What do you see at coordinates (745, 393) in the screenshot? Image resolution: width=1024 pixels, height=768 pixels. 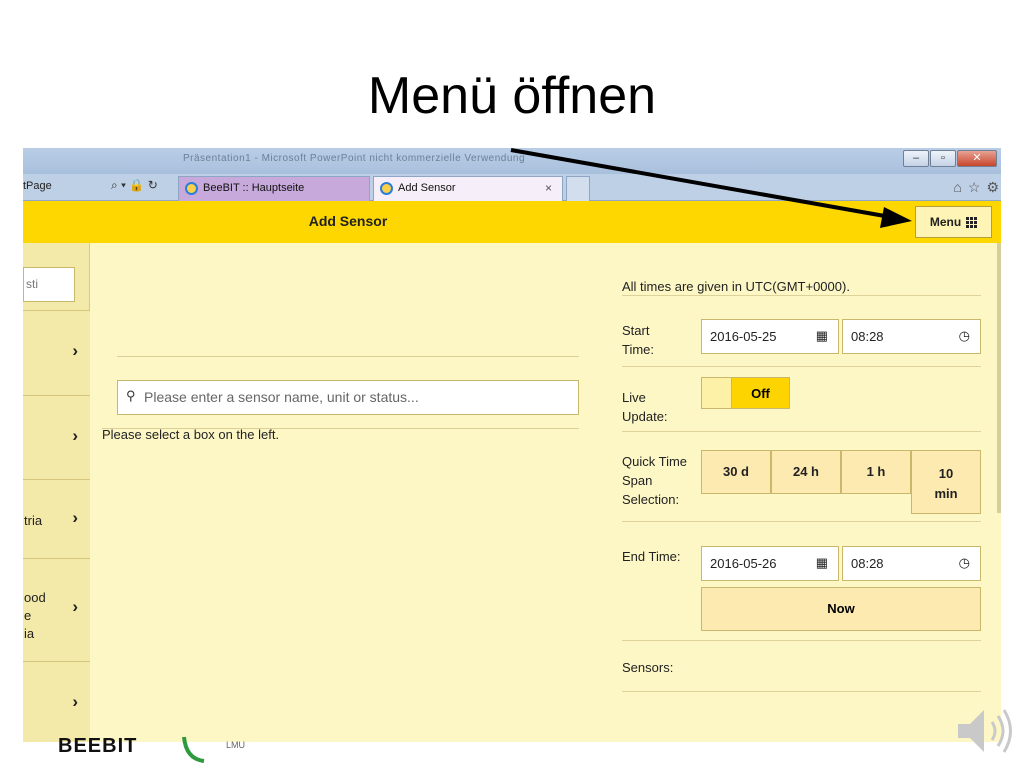 I see `live-update-toggle: Off` at bounding box center [745, 393].